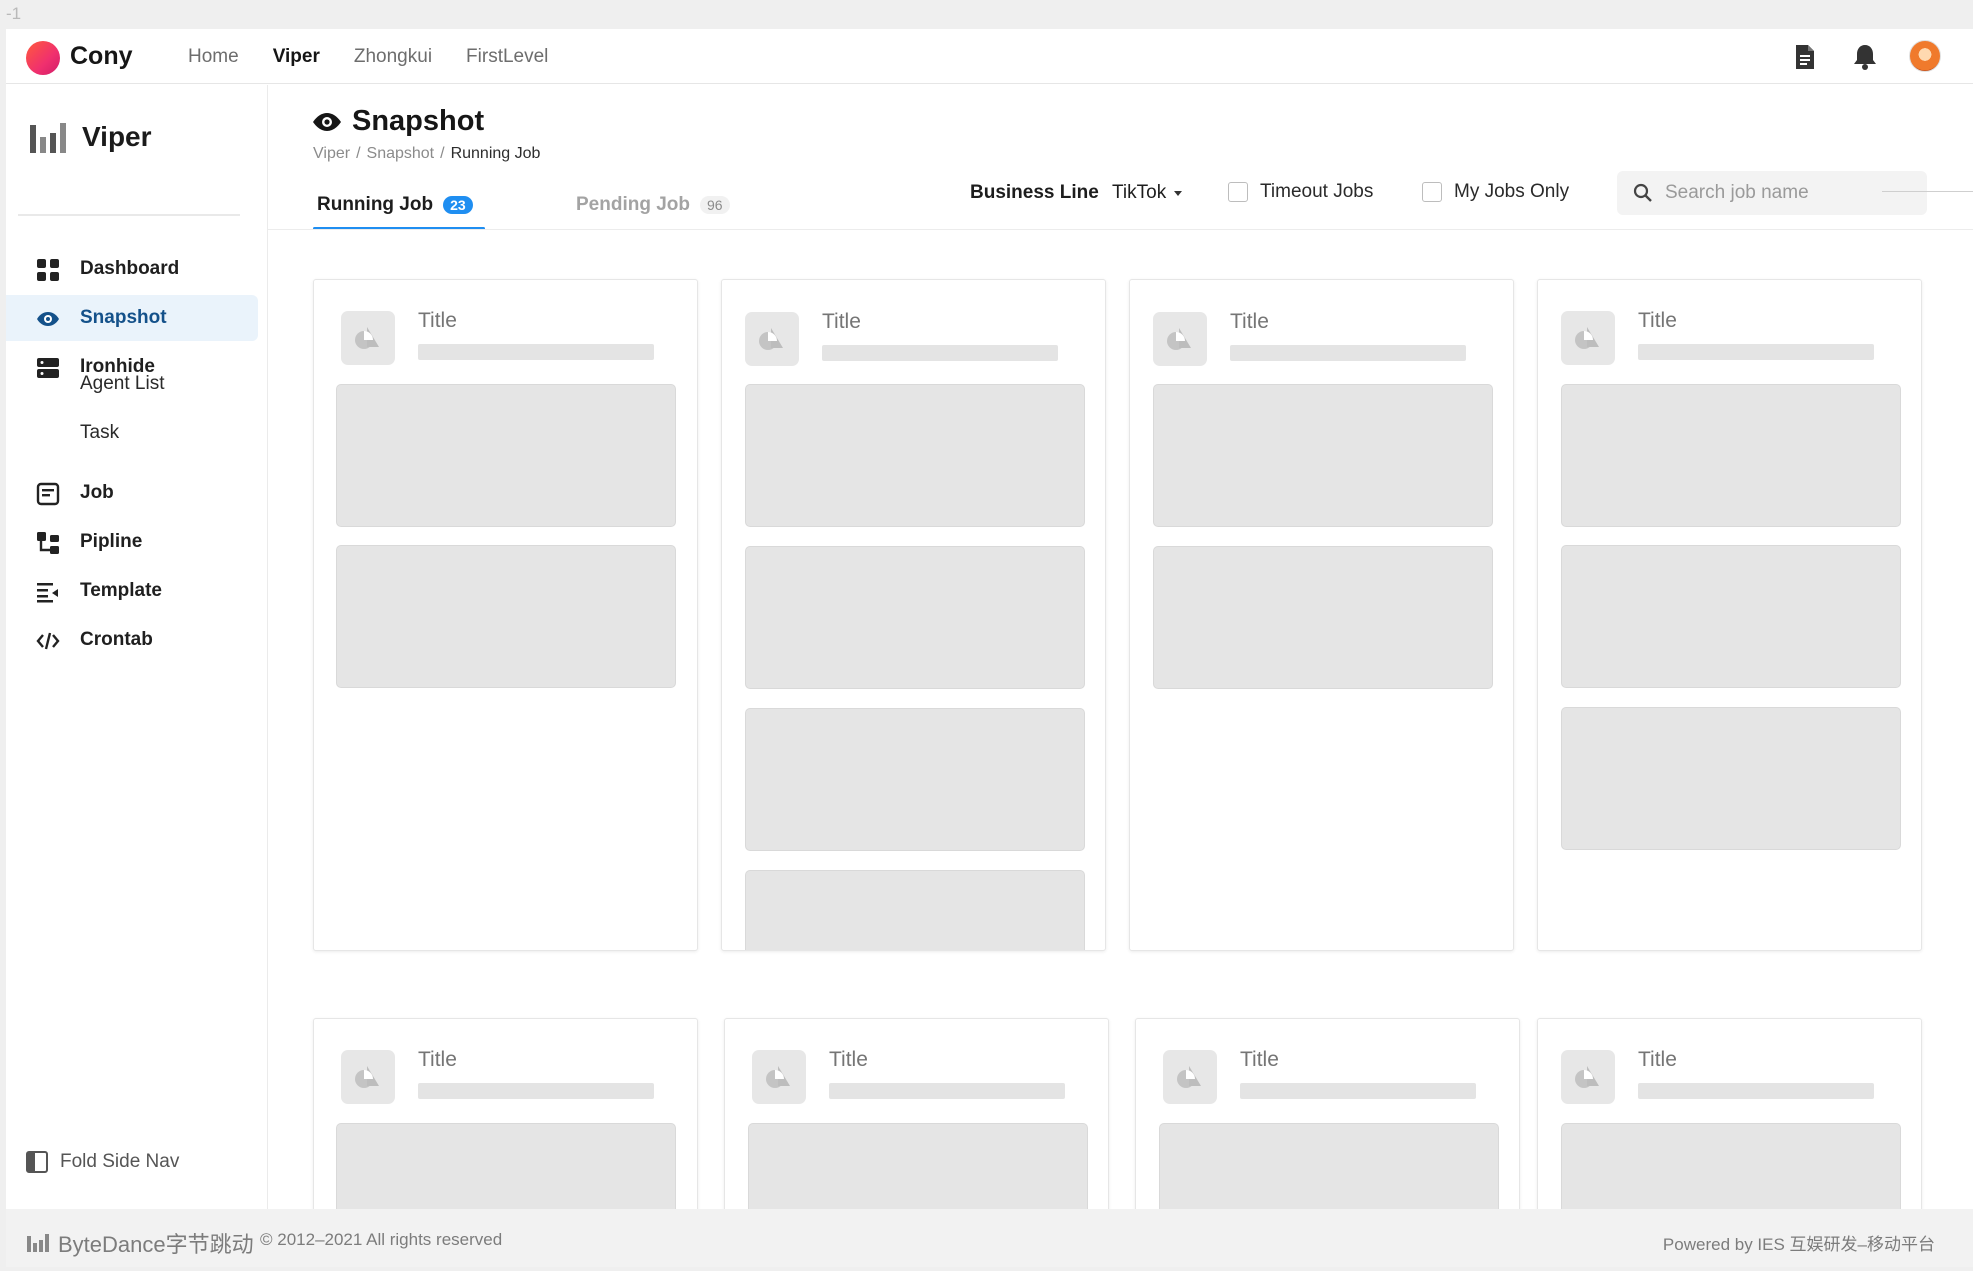 The height and width of the screenshot is (1271, 1973). I want to click on search-box, so click(1772, 193).